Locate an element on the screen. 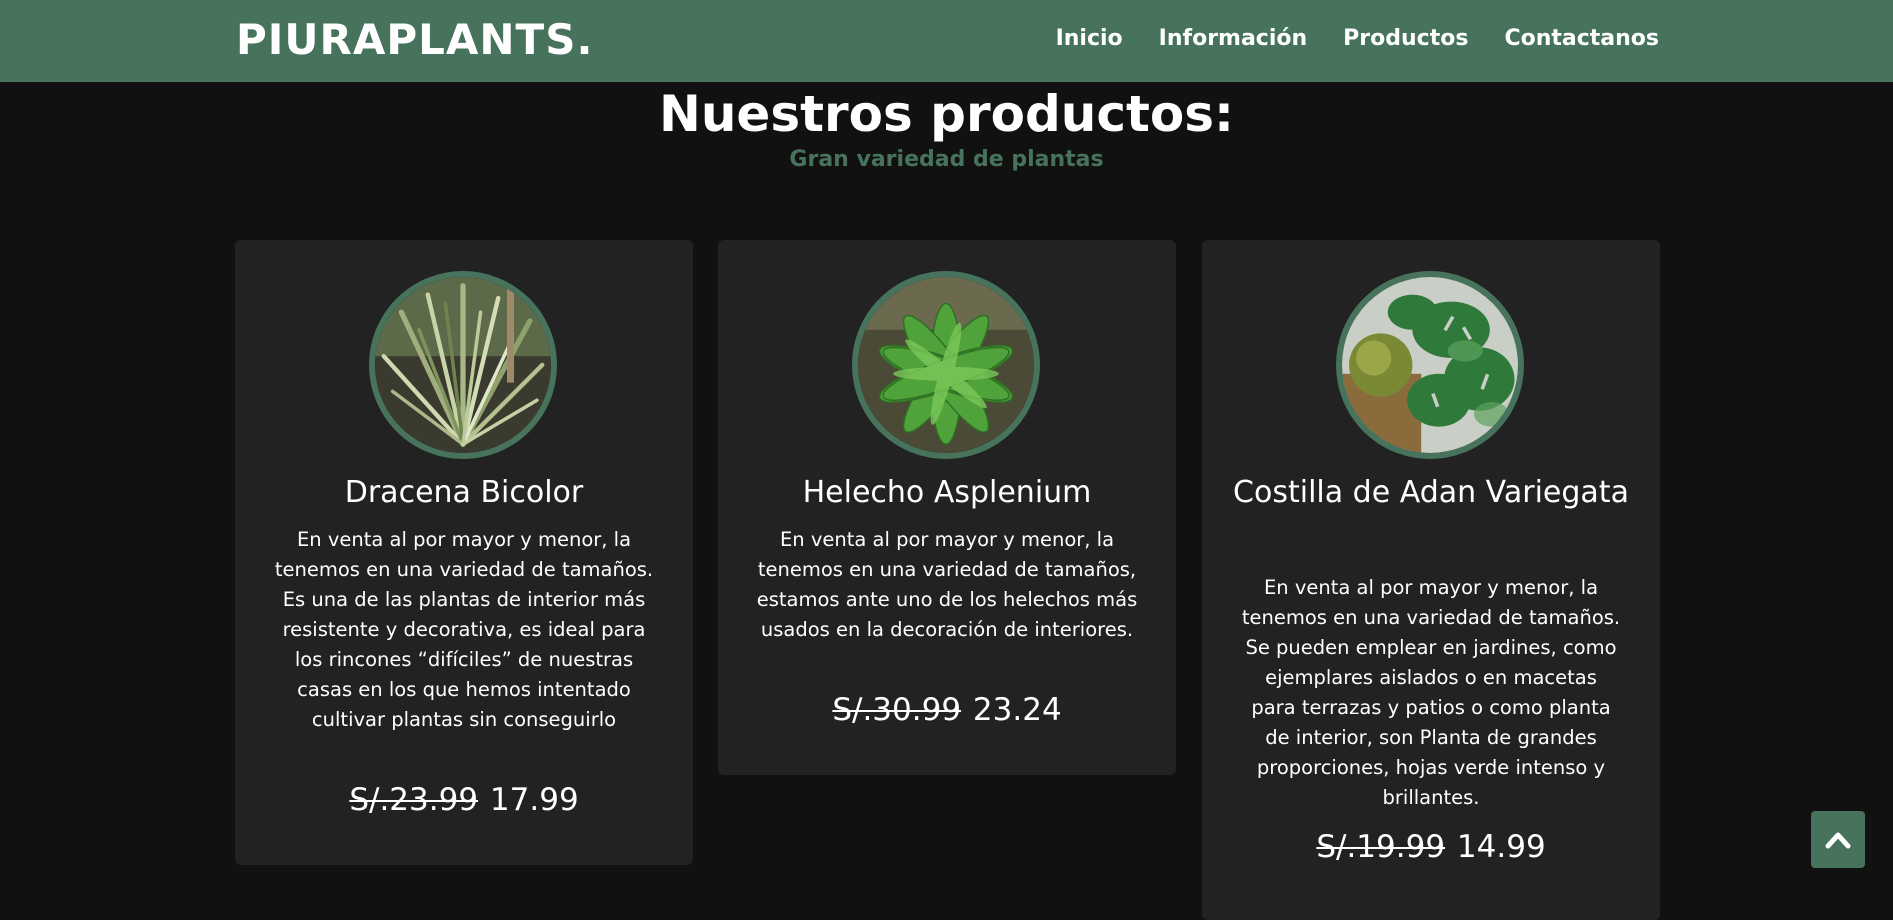 This screenshot has width=1893, height=920. nav-link-inicio: Inicio is located at coordinates (1089, 39).